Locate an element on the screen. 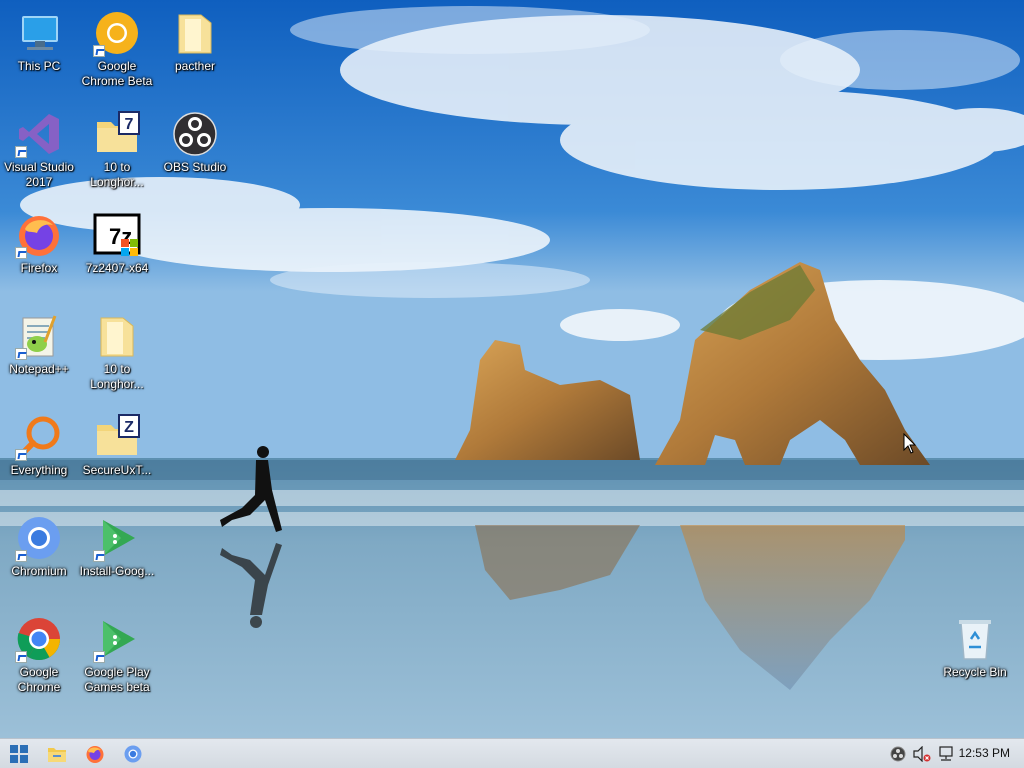 The height and width of the screenshot is (768, 1024). desktop-icon-google-chrome-beta: Google Chrome Beta is located at coordinates (117, 53).